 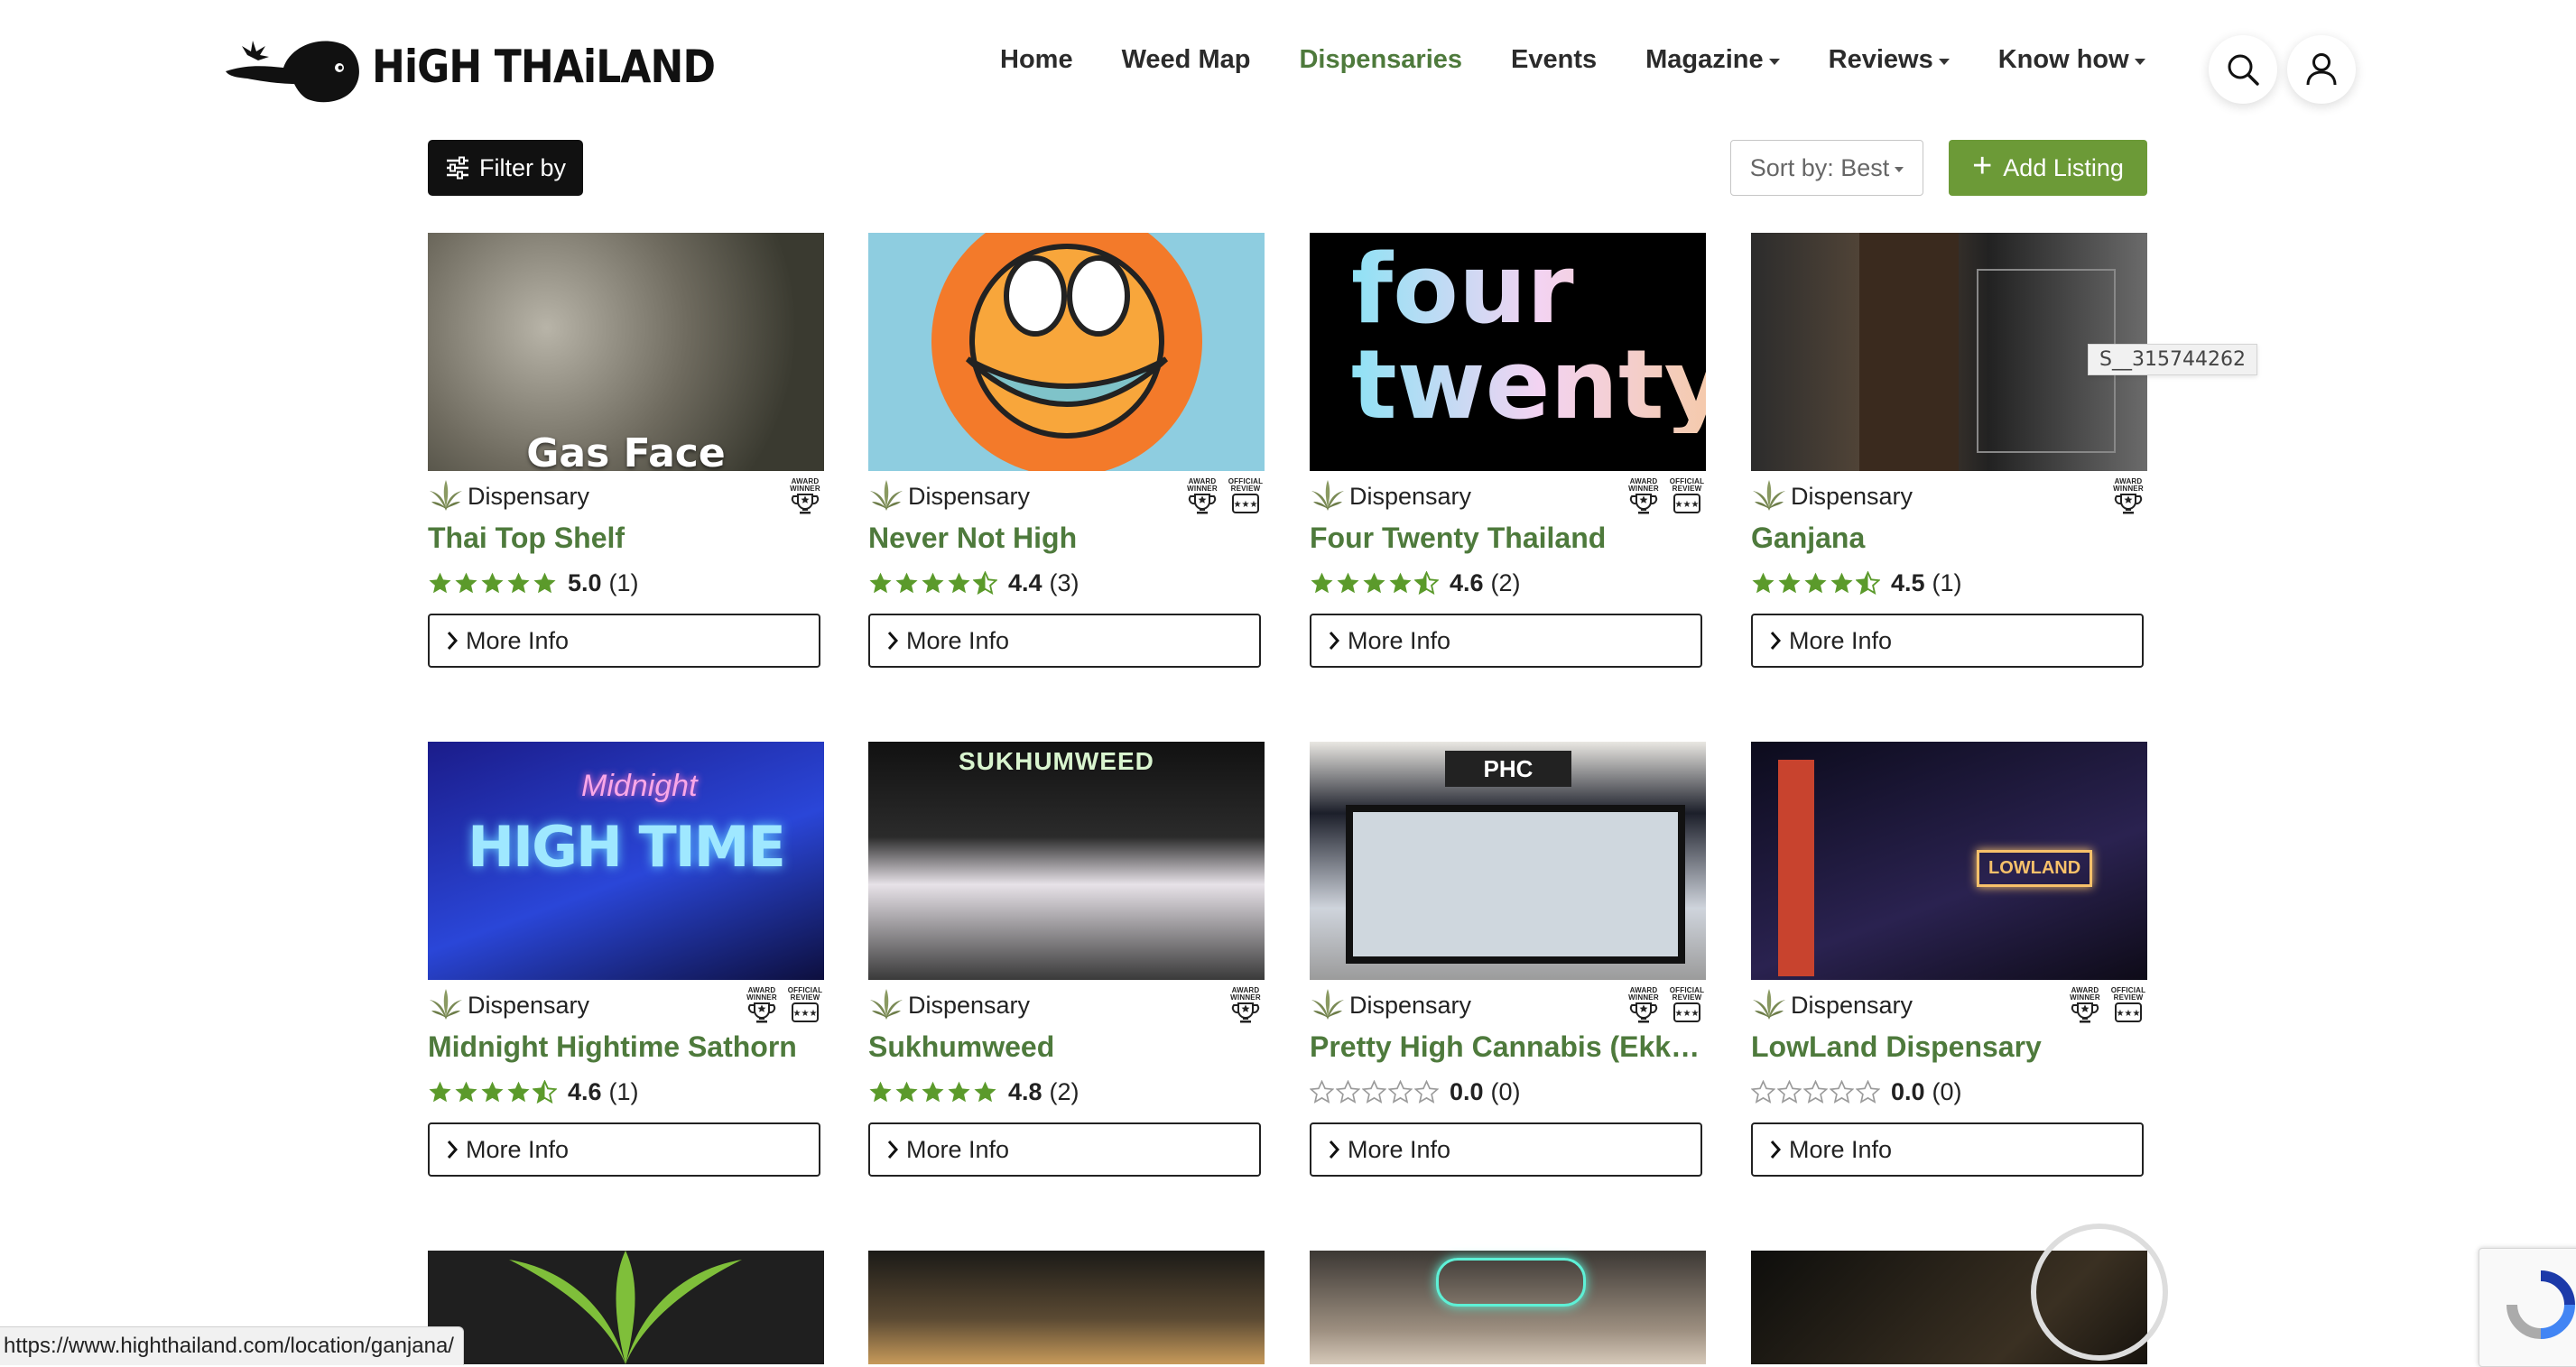 What do you see at coordinates (1036, 60) in the screenshot?
I see `nav-home: Home` at bounding box center [1036, 60].